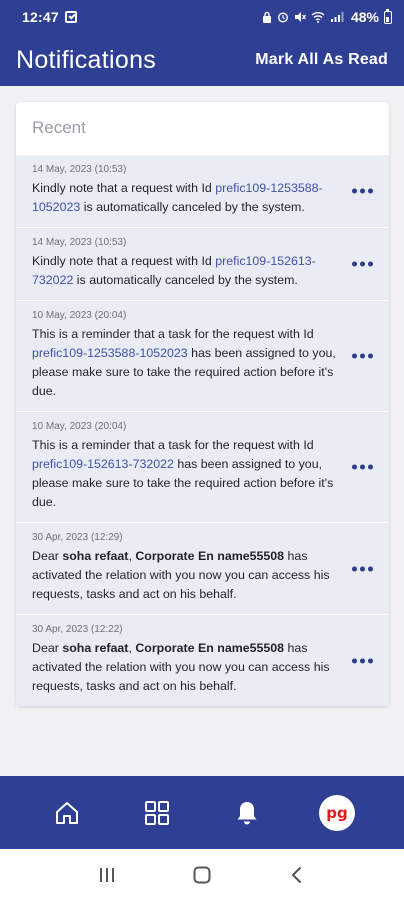  What do you see at coordinates (202, 812) in the screenshot?
I see `bottom-navigation: pg` at bounding box center [202, 812].